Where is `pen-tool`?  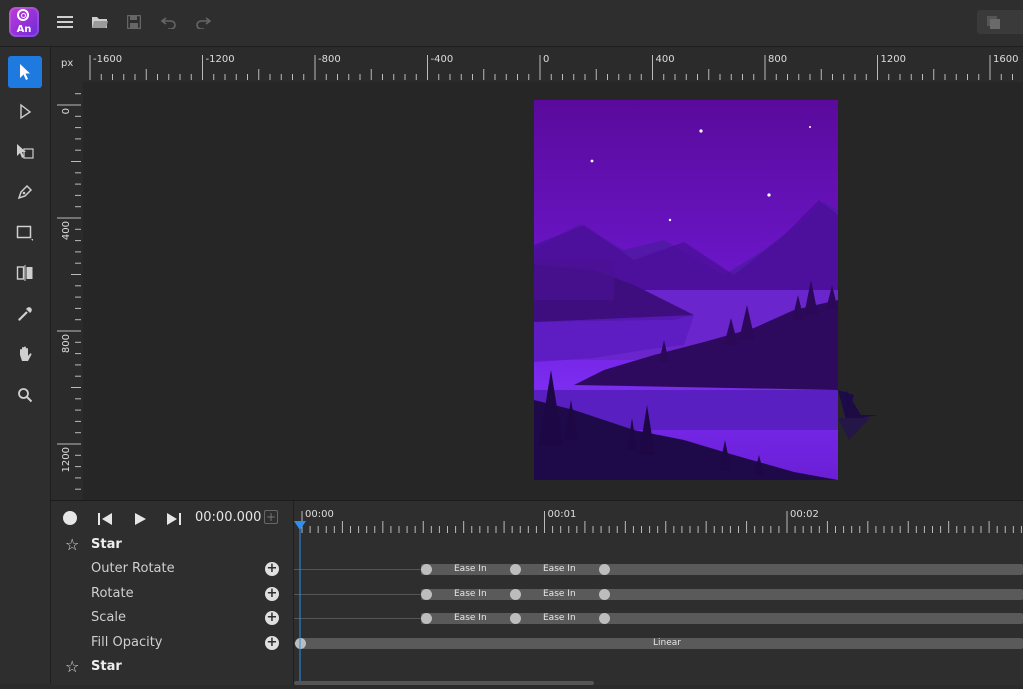 pen-tool is located at coordinates (25, 192).